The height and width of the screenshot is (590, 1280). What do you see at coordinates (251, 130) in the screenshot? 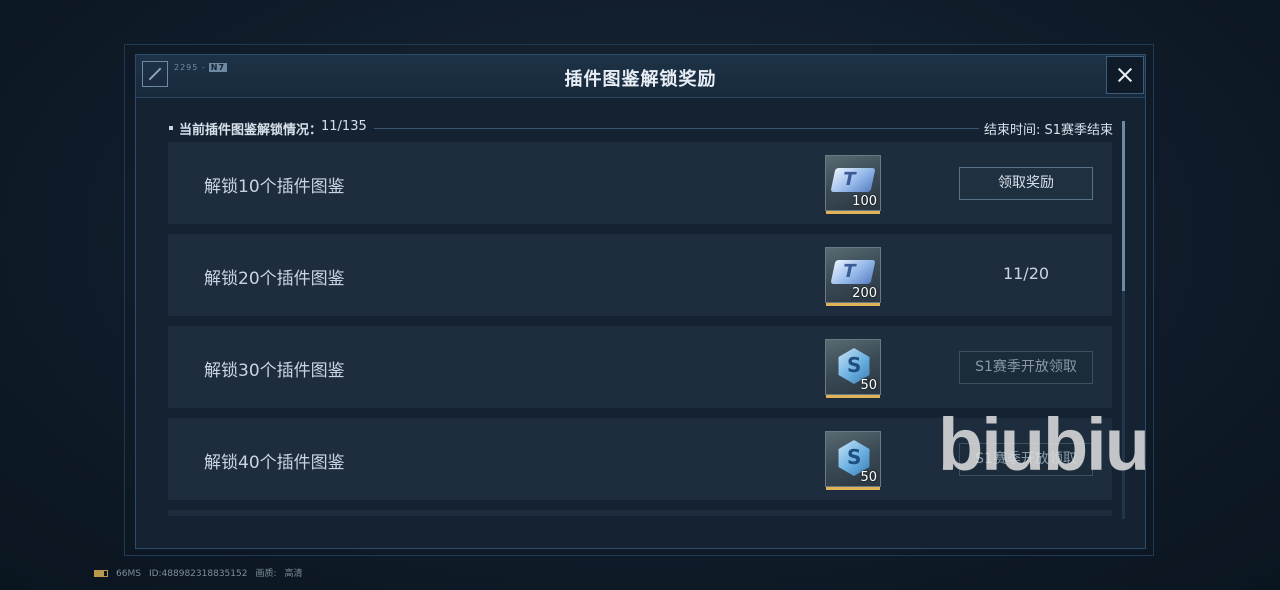
I see `progress-label: 当前插件图鉴解锁情况：` at bounding box center [251, 130].